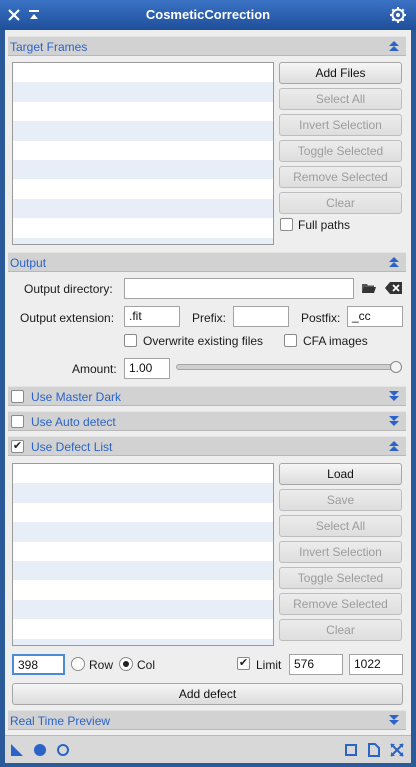 This screenshot has height=767, width=416. What do you see at coordinates (101, 665) in the screenshot?
I see `row-label: Row` at bounding box center [101, 665].